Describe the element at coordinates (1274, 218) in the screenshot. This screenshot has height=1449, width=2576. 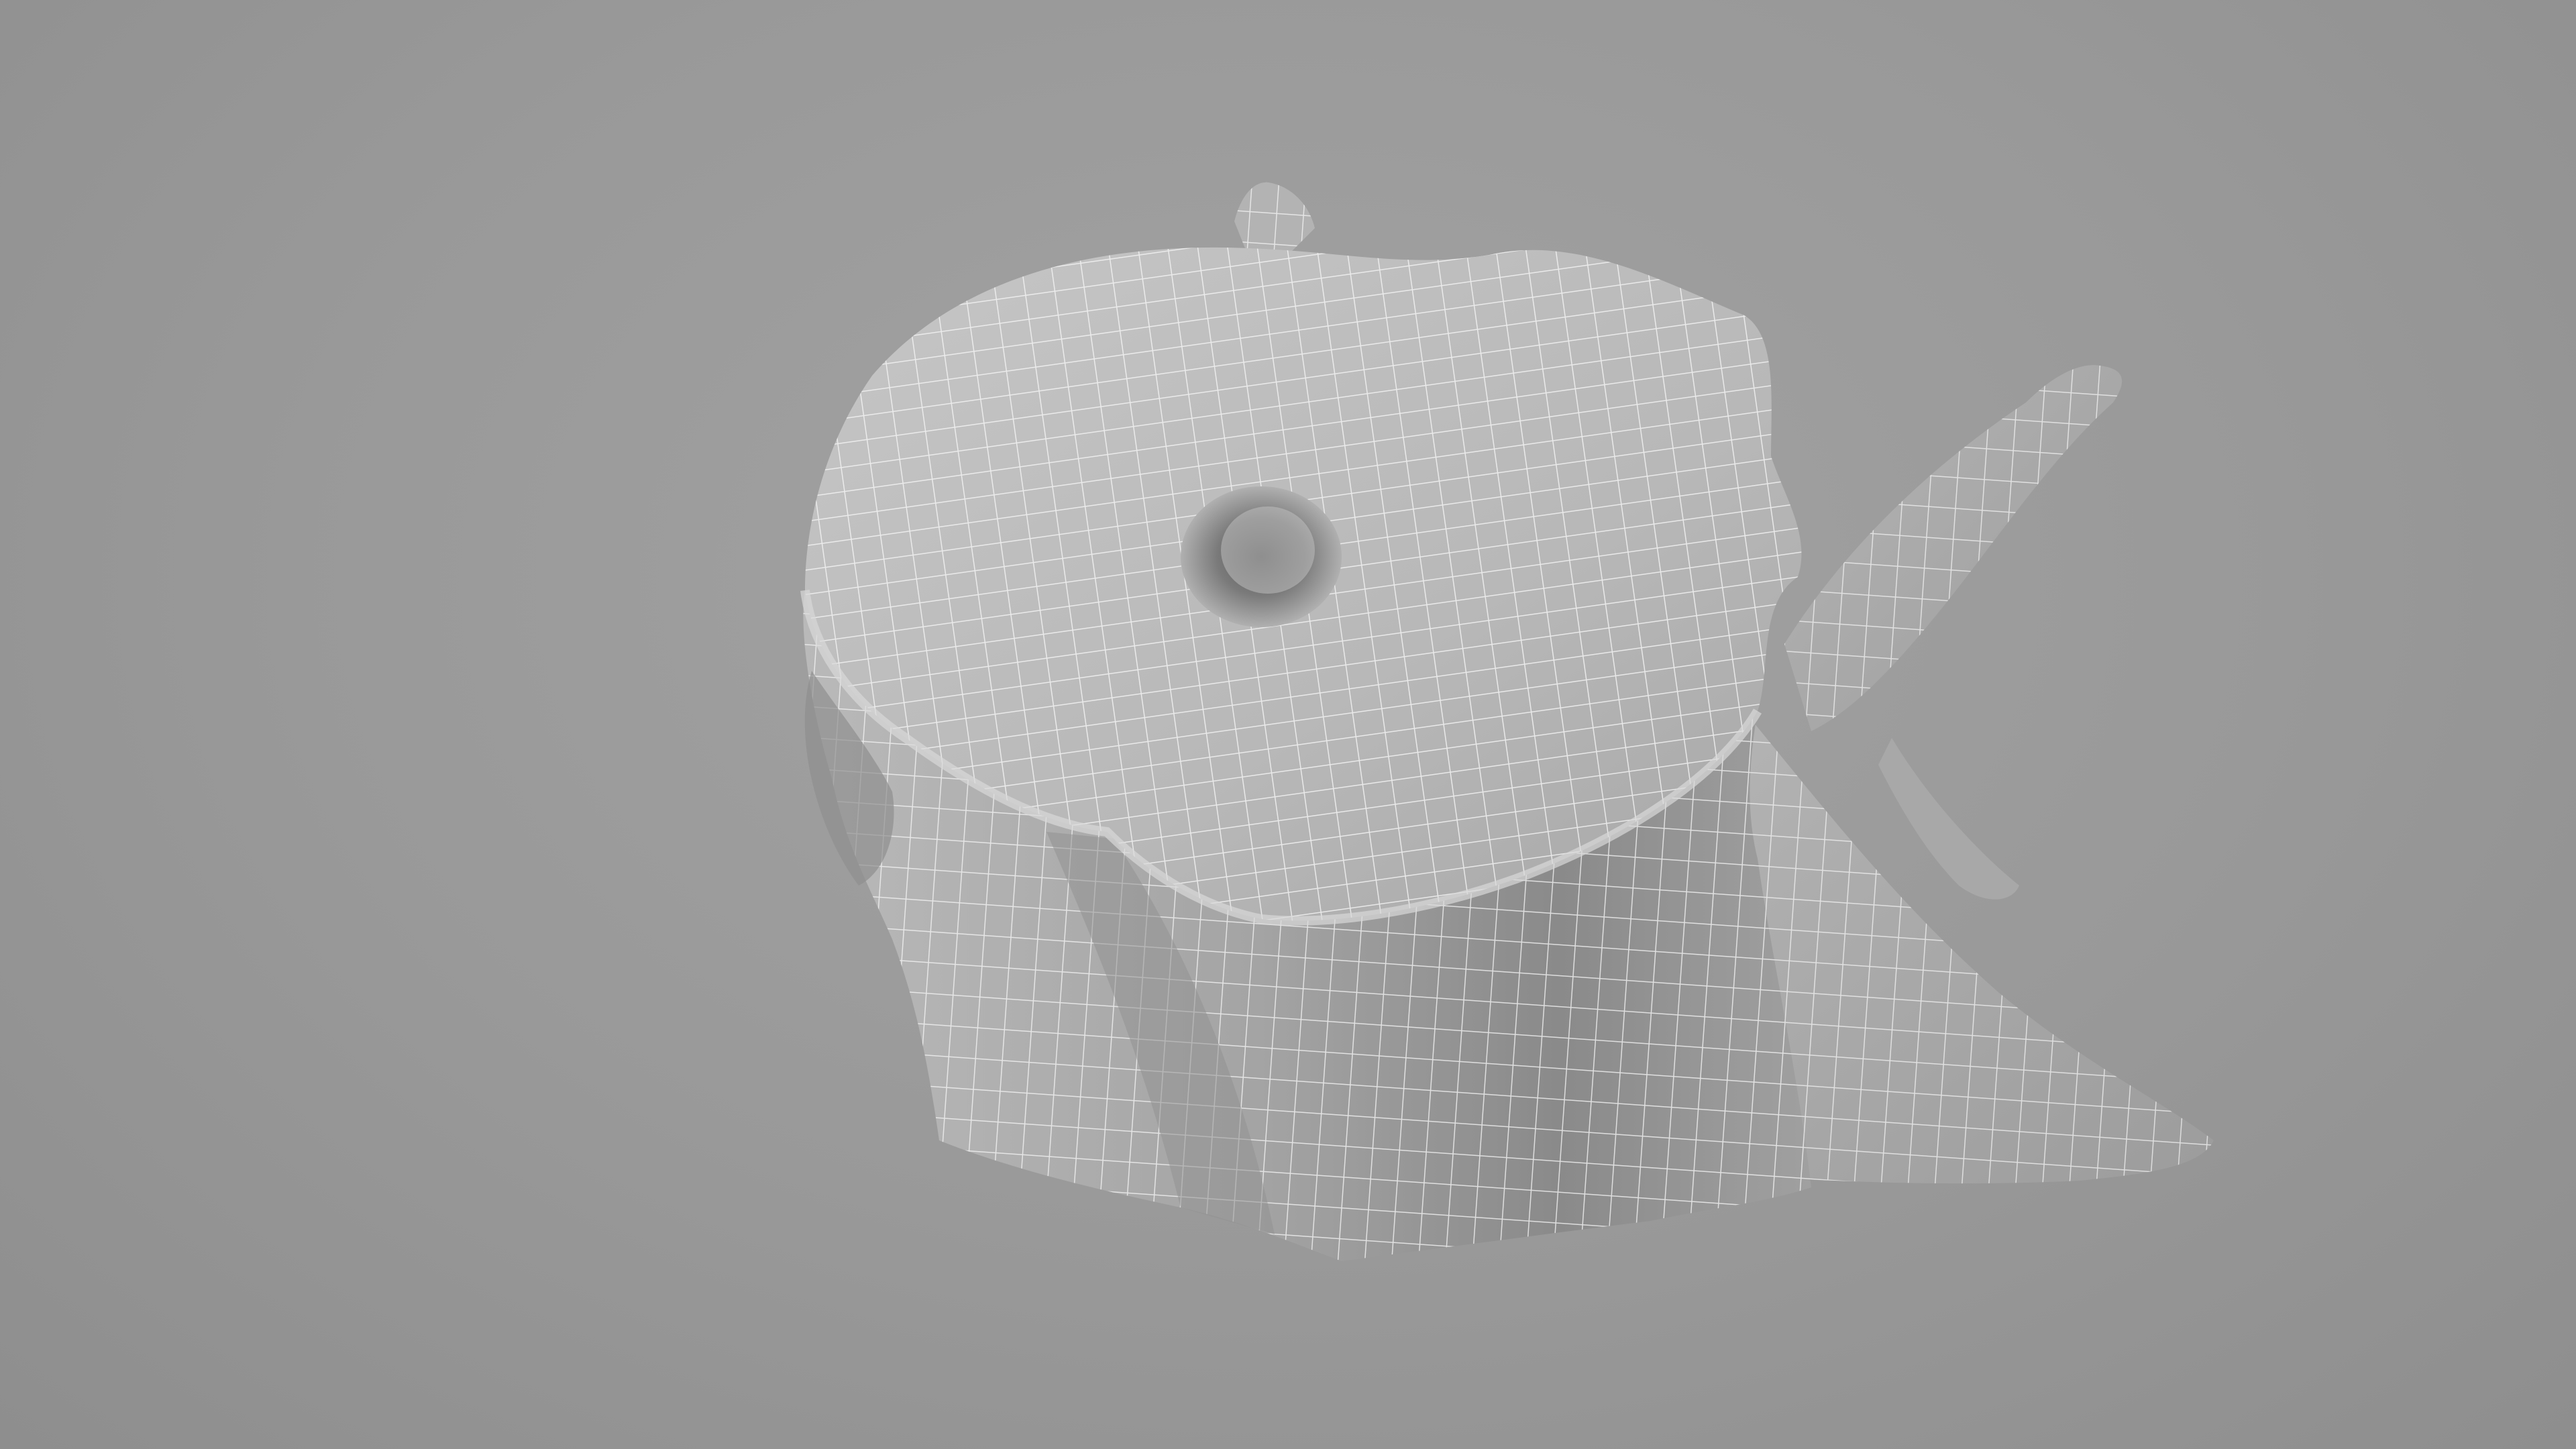
I see `back-branch` at that location.